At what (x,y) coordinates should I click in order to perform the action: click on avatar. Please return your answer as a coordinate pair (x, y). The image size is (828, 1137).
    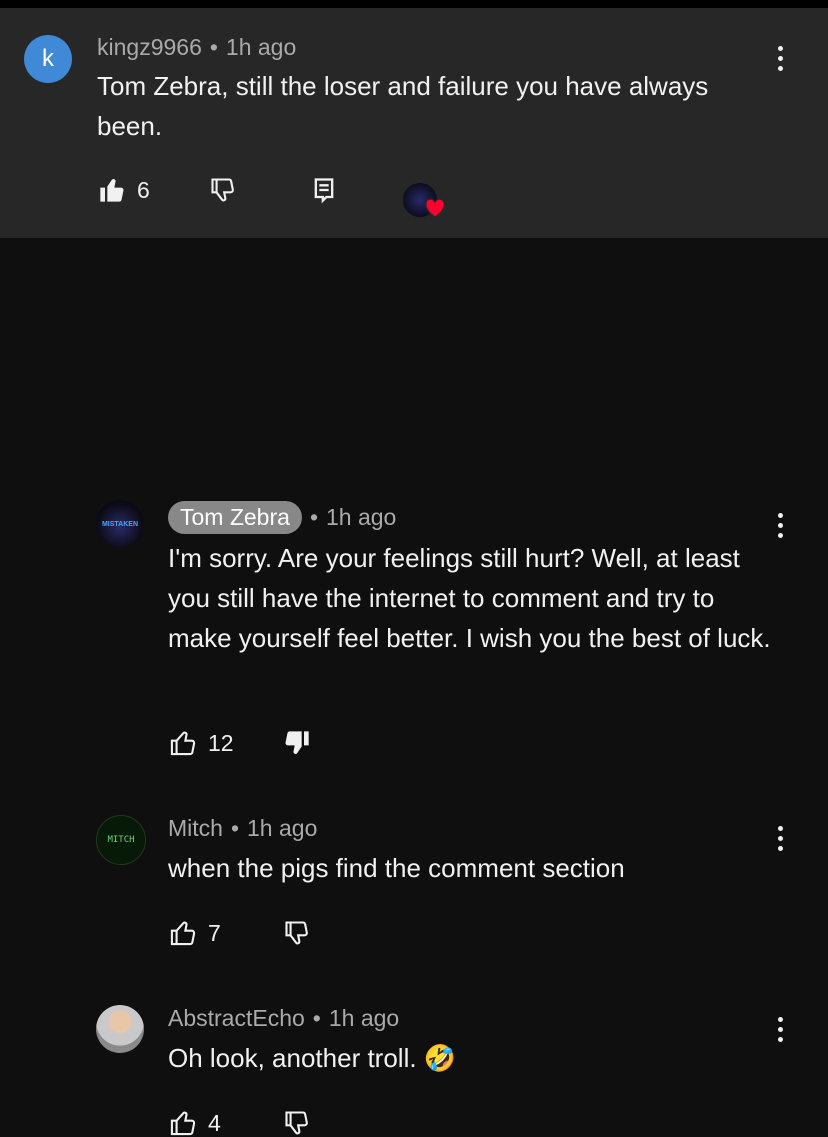
    Looking at the image, I should click on (120, 1029).